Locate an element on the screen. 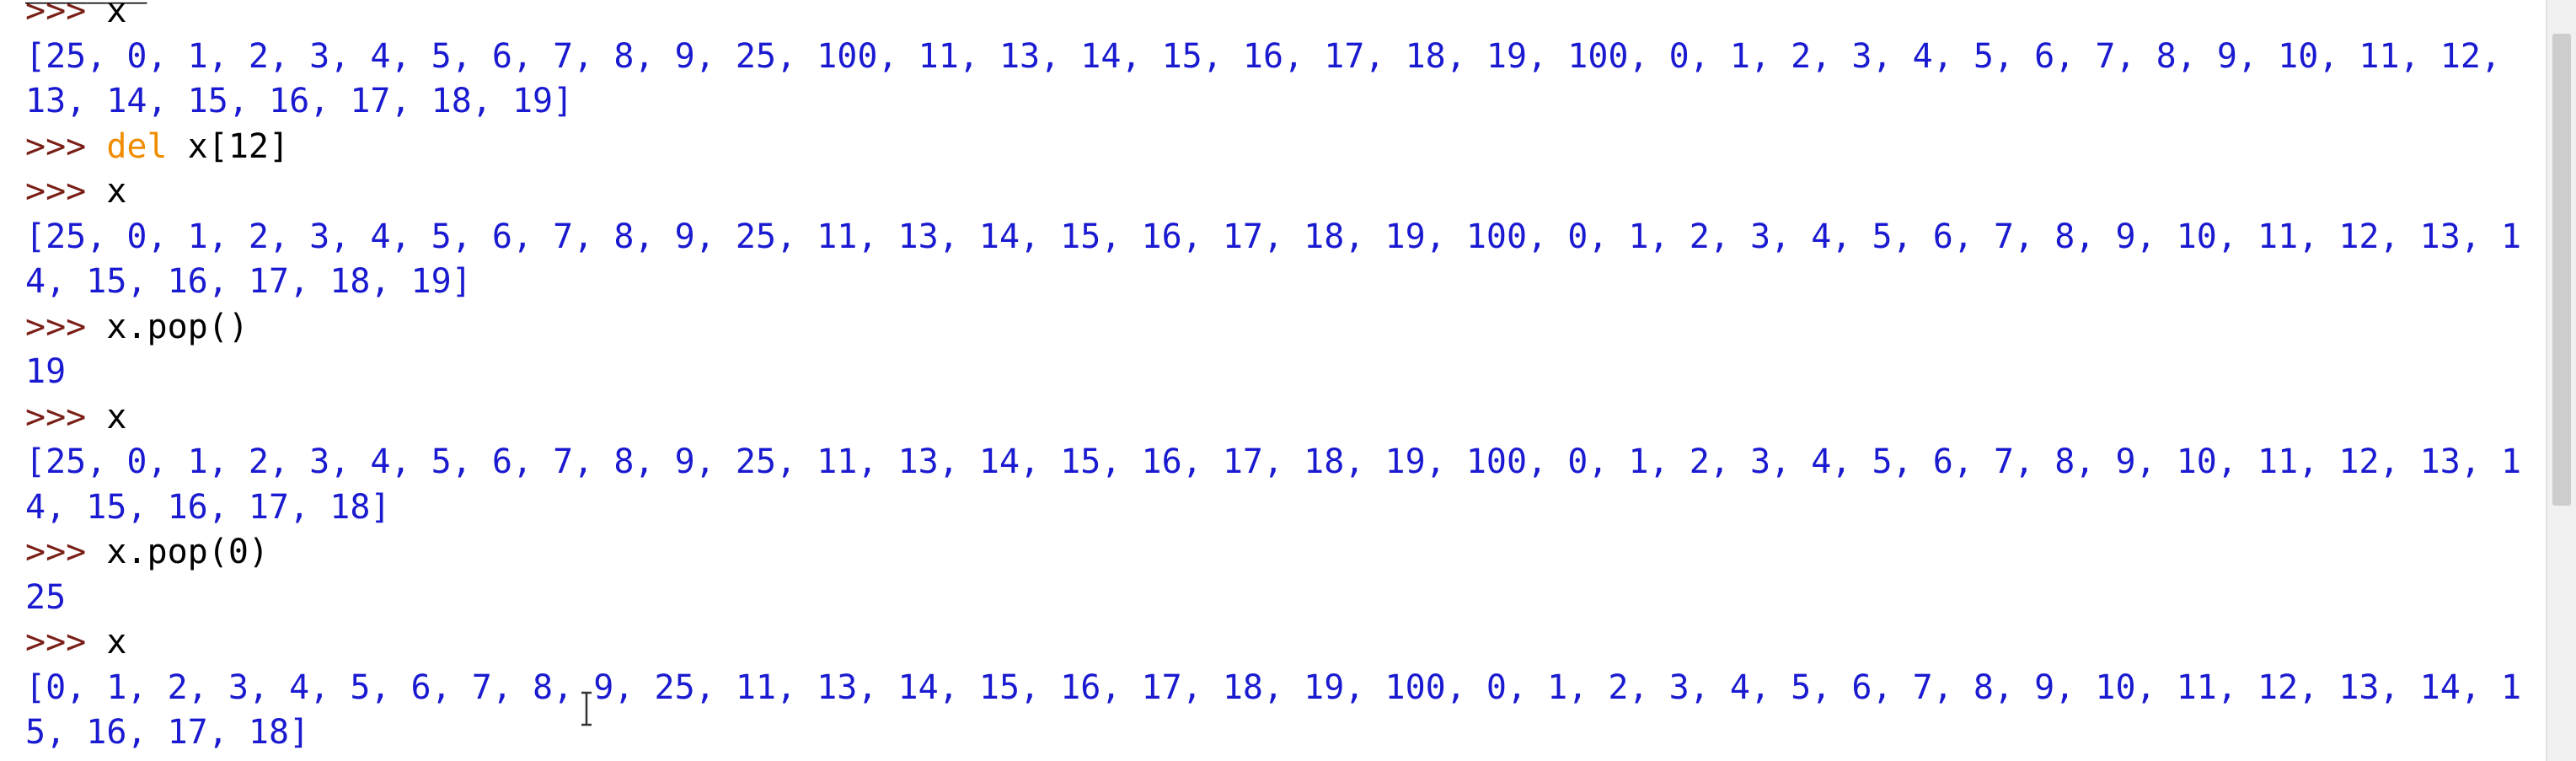  output-line: 4, 15, 16, 17, 18, 19] is located at coordinates (249, 282).